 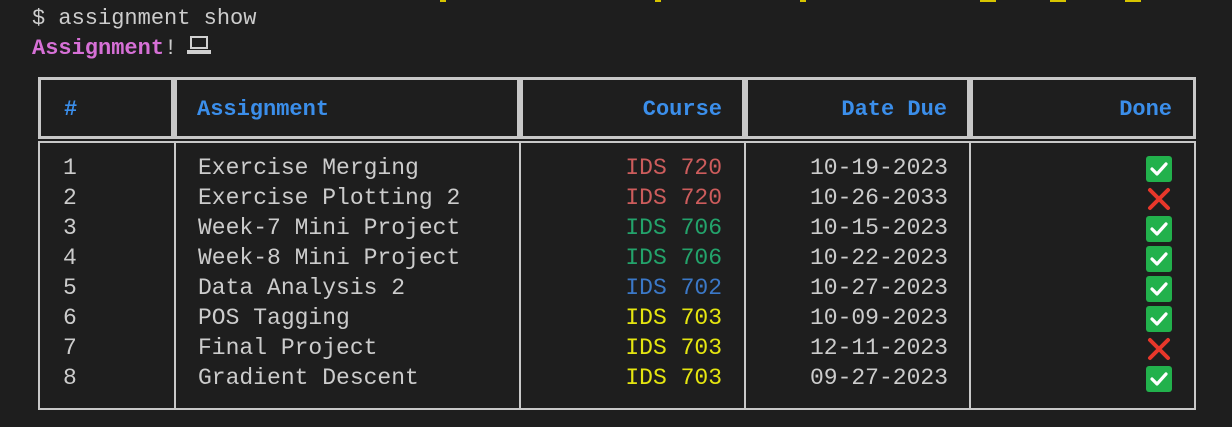 I want to click on prompt-symbol: $, so click(x=39, y=18).